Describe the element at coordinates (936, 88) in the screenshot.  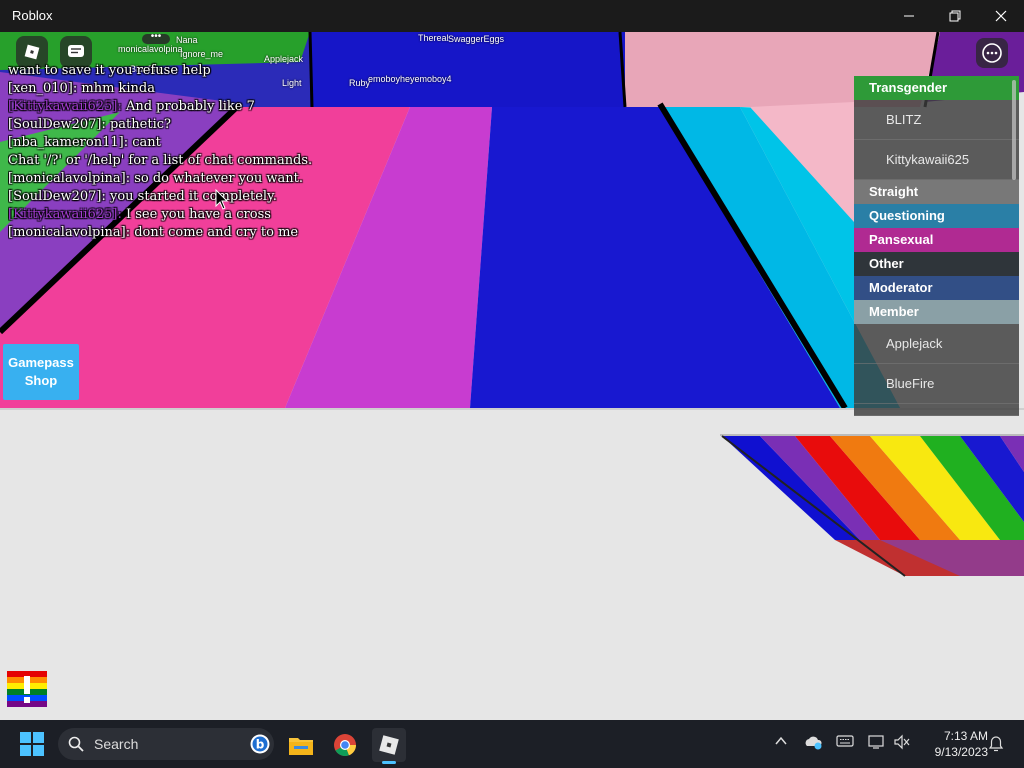
I see `team-header: Transgender` at that location.